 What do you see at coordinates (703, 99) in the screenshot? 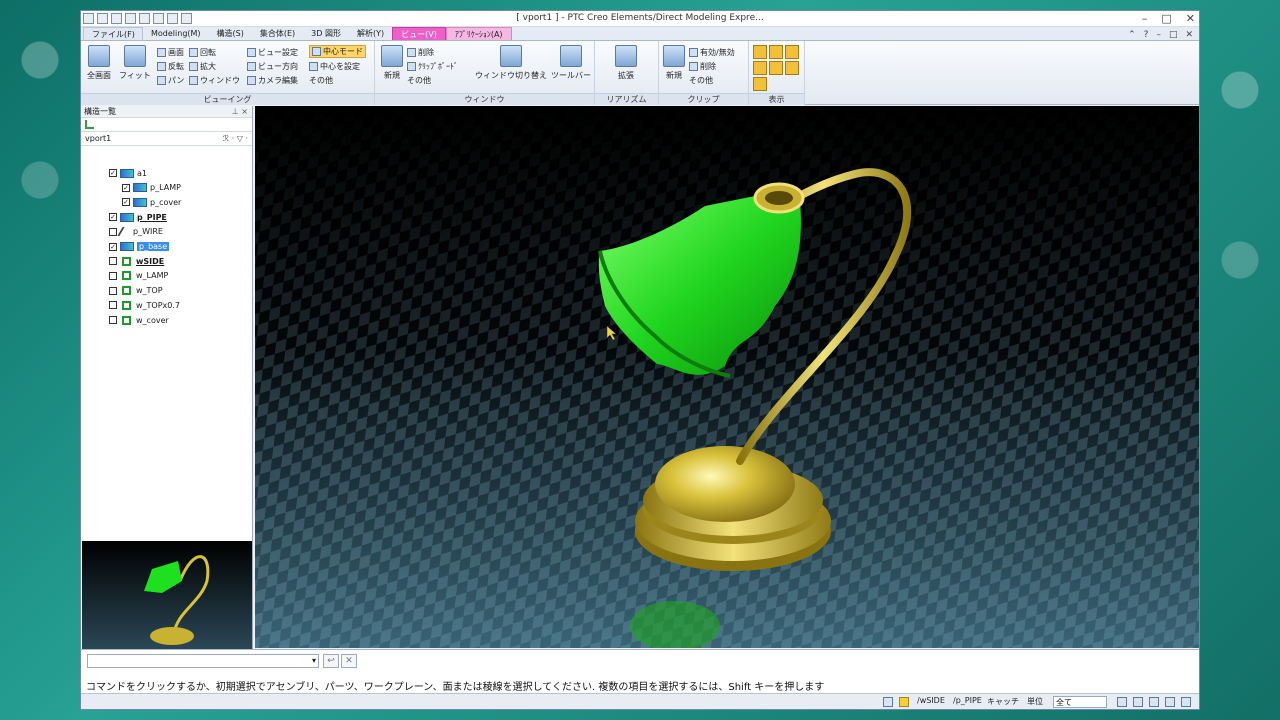
I see `group-label-clip: クリップ` at bounding box center [703, 99].